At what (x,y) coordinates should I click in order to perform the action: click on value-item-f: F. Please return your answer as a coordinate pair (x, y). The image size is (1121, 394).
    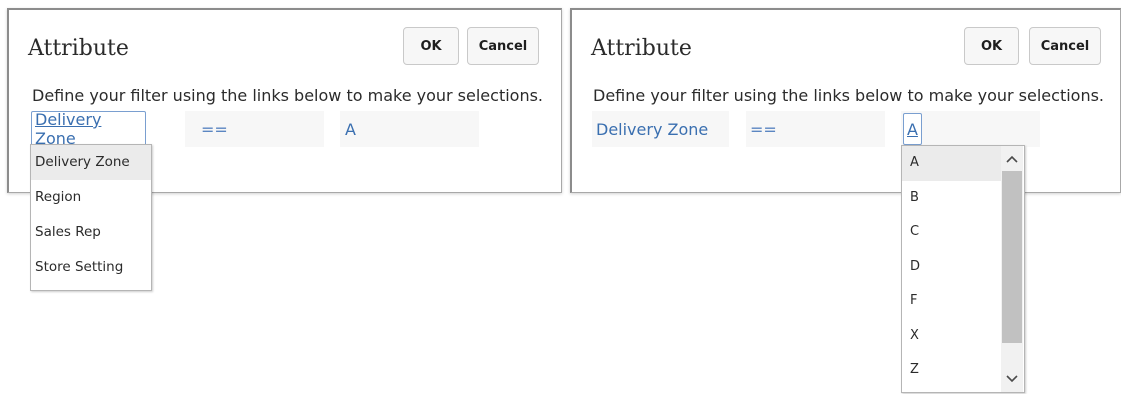
    Looking at the image, I should click on (953, 301).